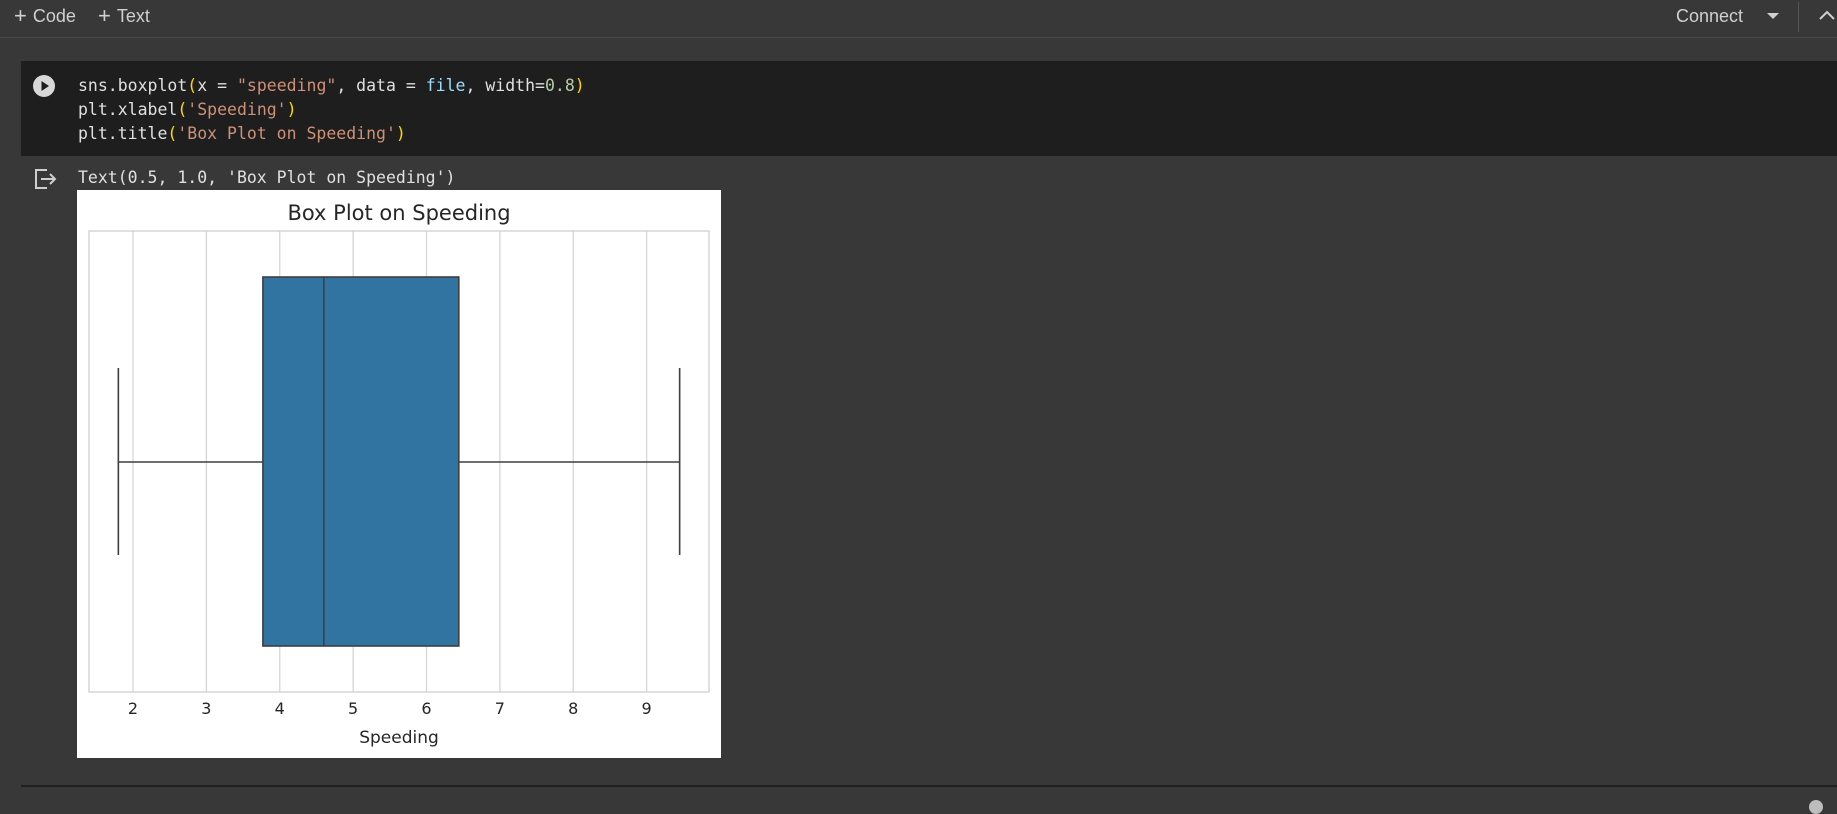  Describe the element at coordinates (500, 708) in the screenshot. I see `x-tick-label: 7` at that location.